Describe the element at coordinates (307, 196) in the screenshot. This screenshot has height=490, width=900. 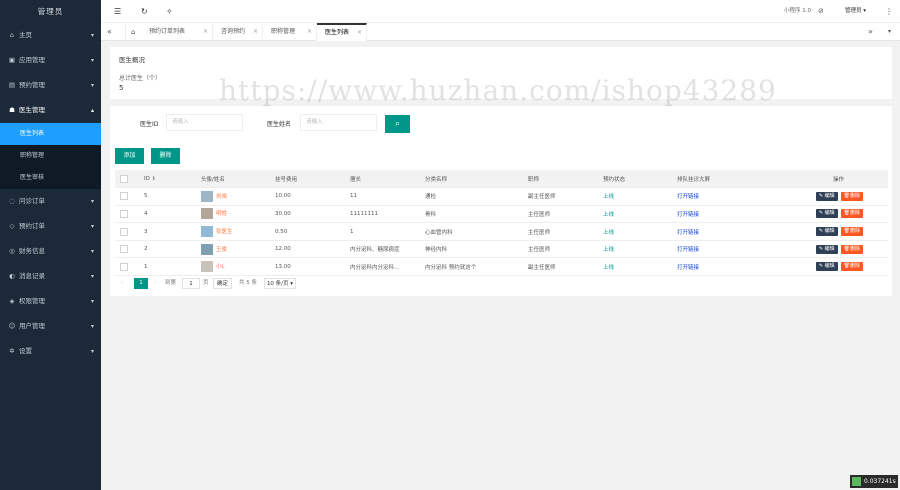
I see `cell-fee: 10.00` at that location.